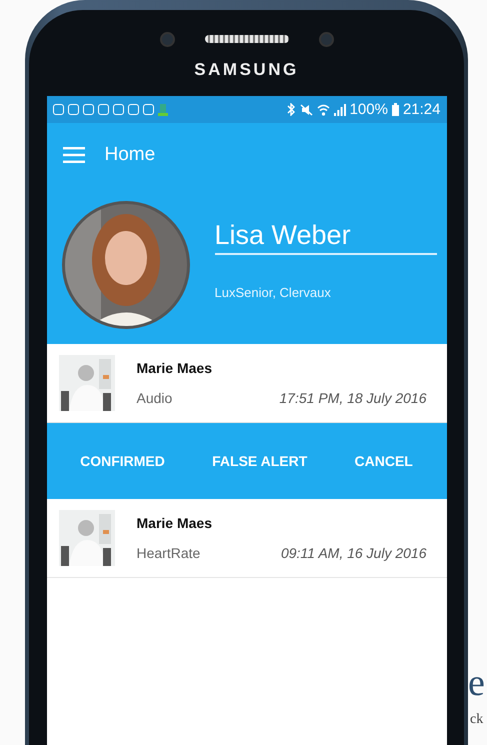 The width and height of the screenshot is (487, 745). I want to click on battery-level: 100%, so click(369, 109).